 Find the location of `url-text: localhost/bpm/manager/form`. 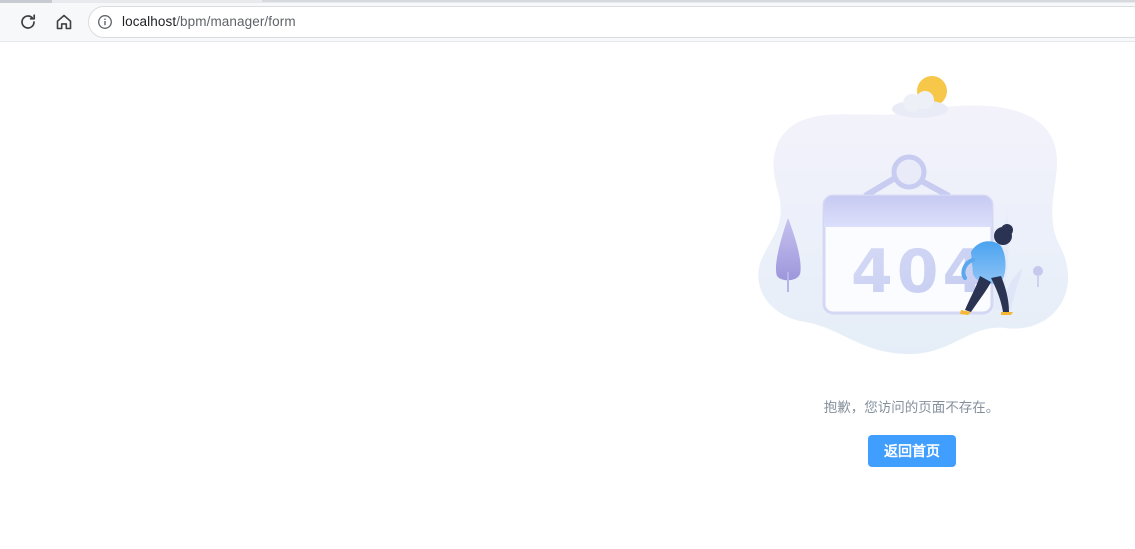

url-text: localhost/bpm/manager/form is located at coordinates (209, 21).